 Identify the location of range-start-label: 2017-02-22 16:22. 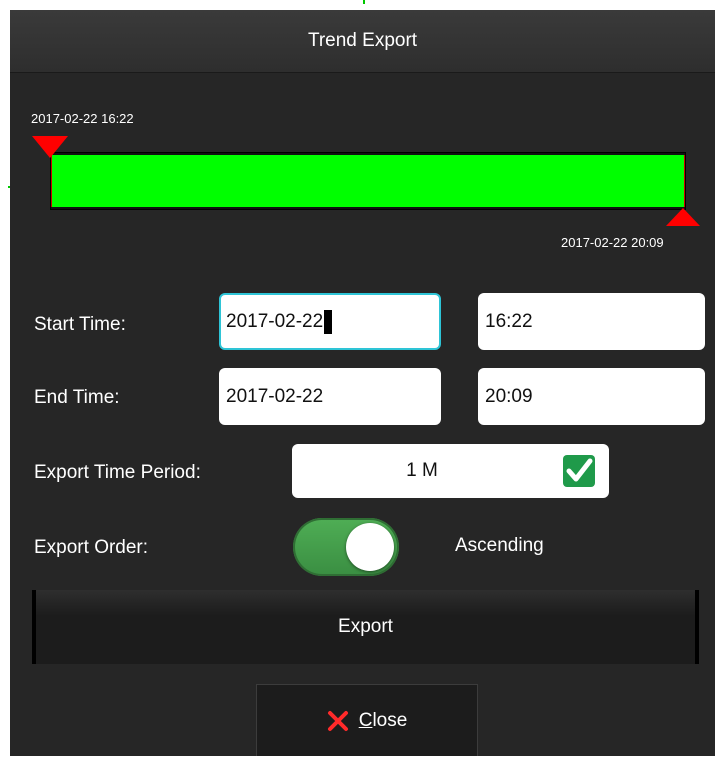
(82, 118).